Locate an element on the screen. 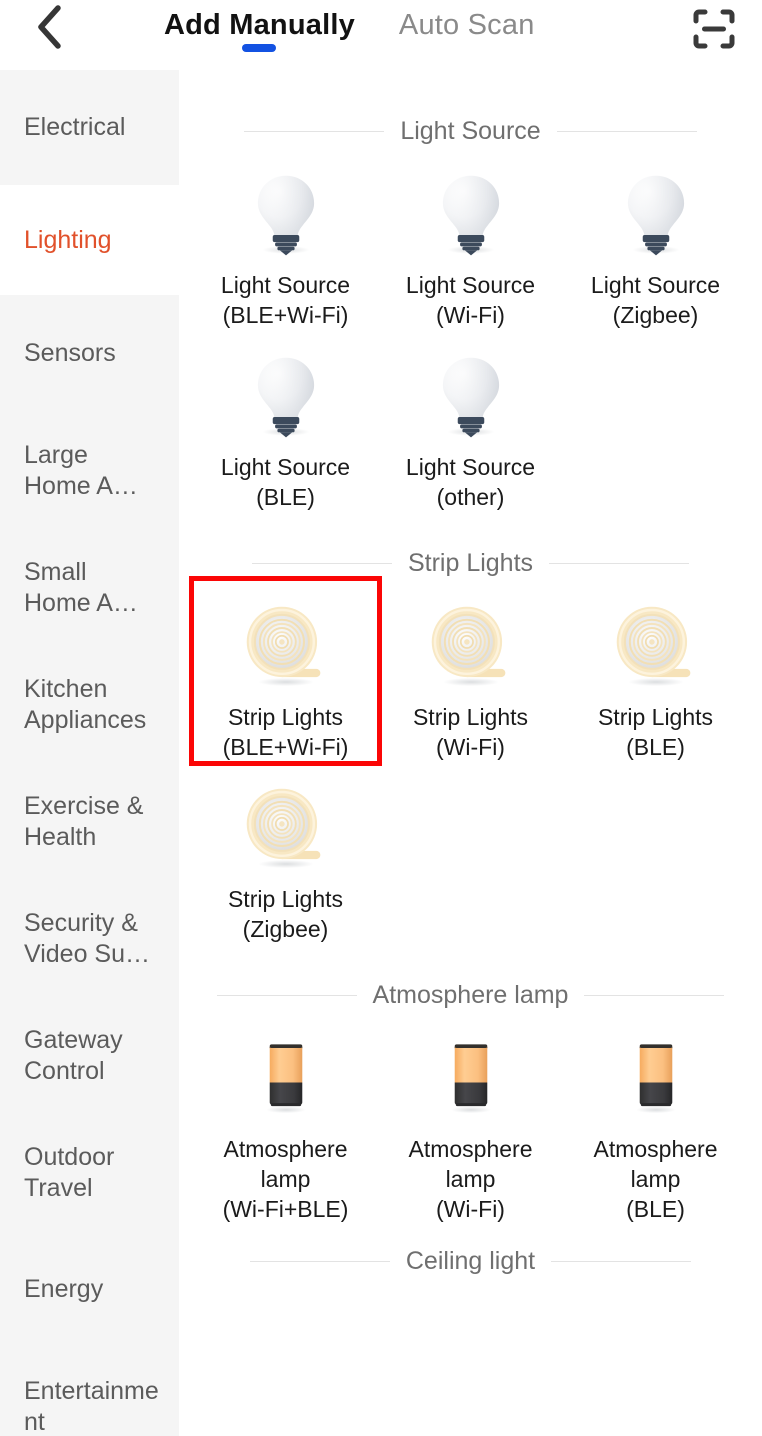  section-header-ceiling-light: Ceiling light is located at coordinates (470, 1261).